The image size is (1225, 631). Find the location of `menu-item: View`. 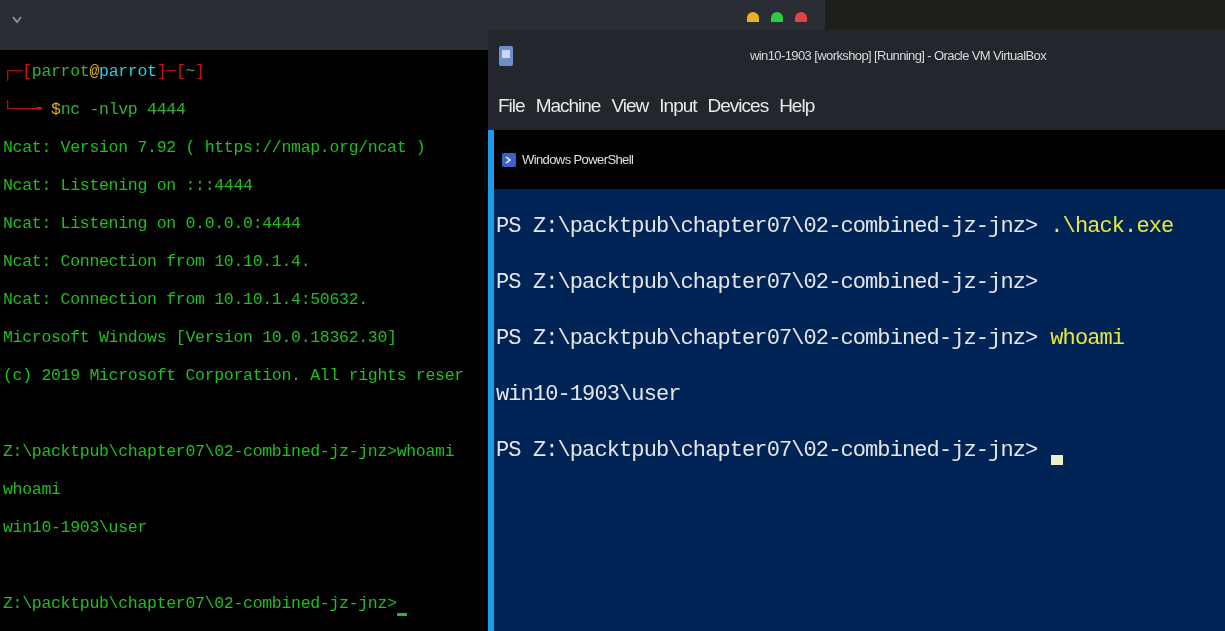

menu-item: View is located at coordinates (630, 106).